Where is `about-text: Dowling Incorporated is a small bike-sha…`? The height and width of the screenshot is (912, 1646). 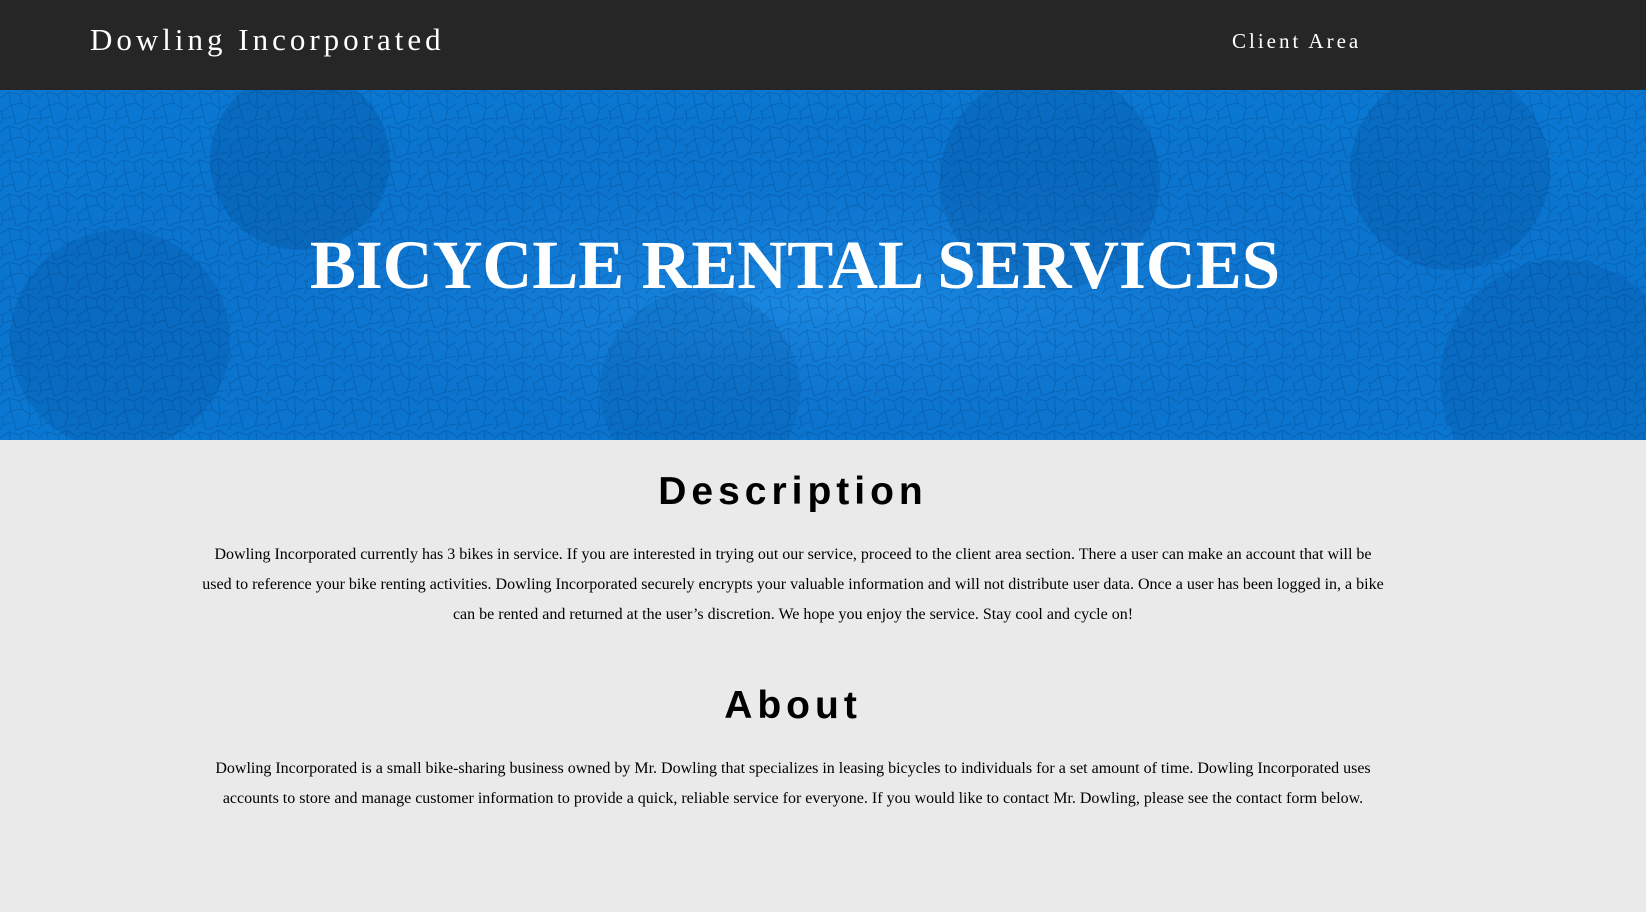
about-text: Dowling Incorporated is a small bike-sha… is located at coordinates (793, 783).